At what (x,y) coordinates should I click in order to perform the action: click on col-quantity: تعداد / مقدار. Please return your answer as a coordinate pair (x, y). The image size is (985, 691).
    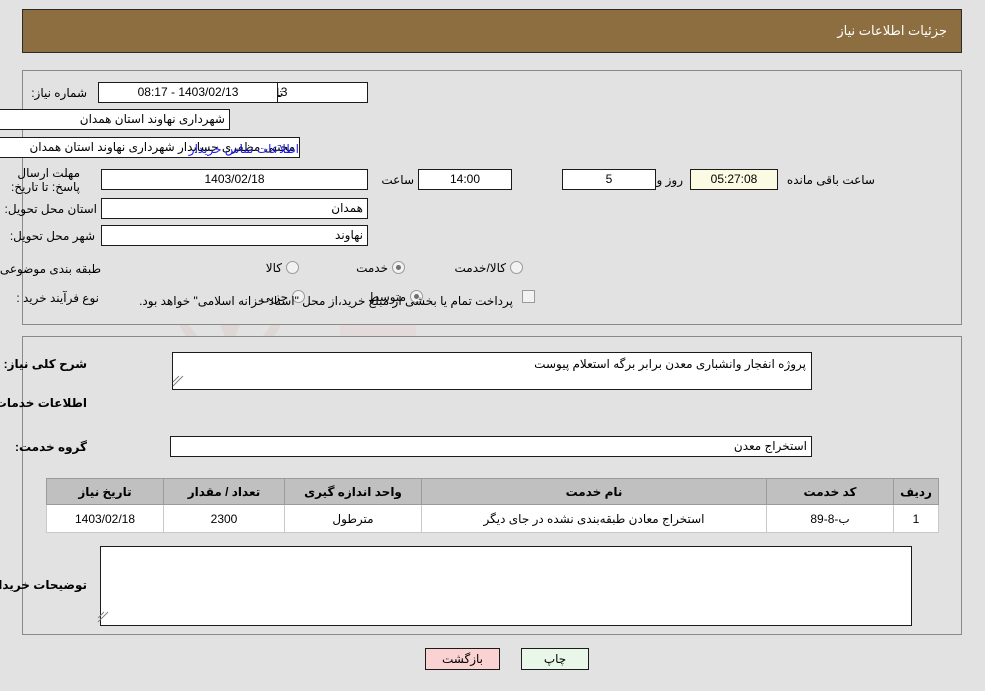
    Looking at the image, I should click on (224, 491).